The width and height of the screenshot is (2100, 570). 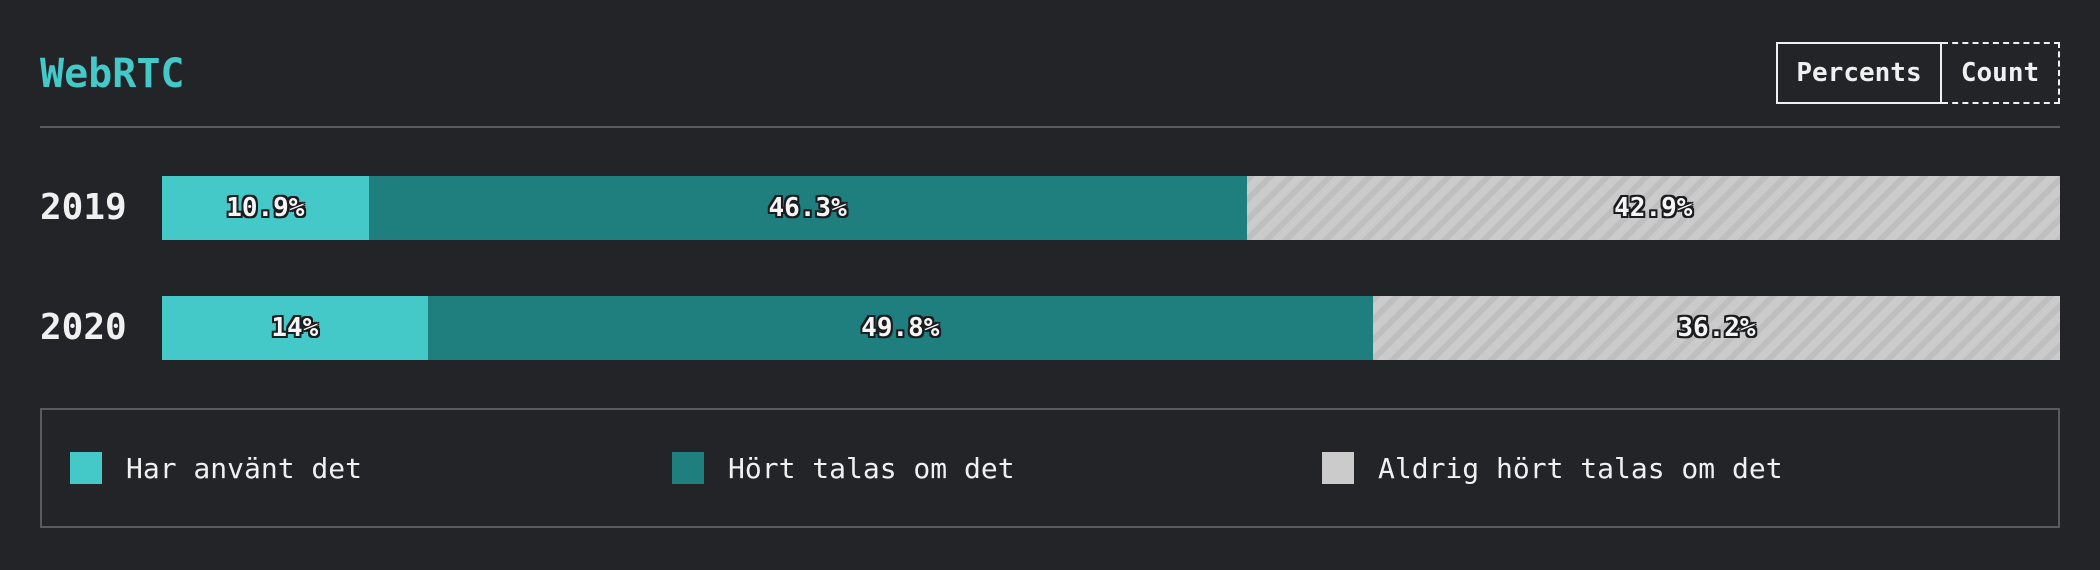 I want to click on chart-title: WebRTC, so click(x=112, y=74).